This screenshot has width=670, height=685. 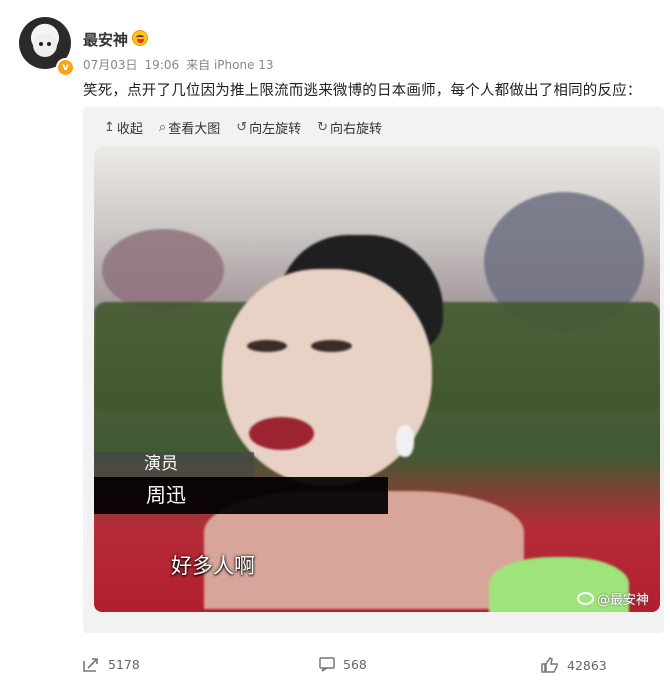 What do you see at coordinates (45, 45) in the screenshot?
I see `avatar-face` at bounding box center [45, 45].